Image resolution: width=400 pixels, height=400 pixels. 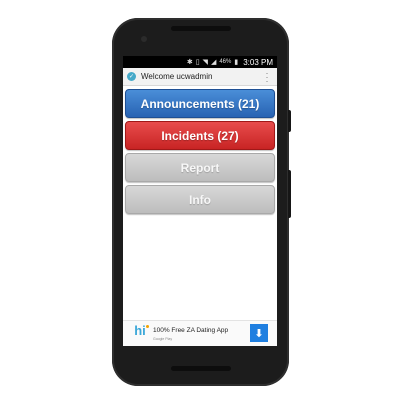 I want to click on bluetooth-icon: ✱, so click(x=189, y=62).